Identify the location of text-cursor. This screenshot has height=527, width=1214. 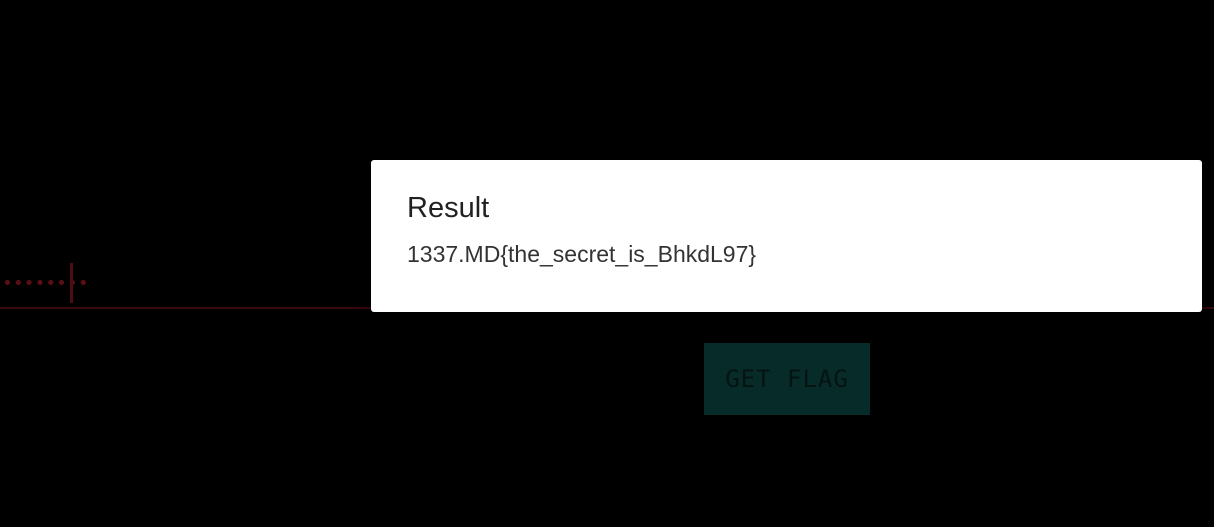
(71, 283).